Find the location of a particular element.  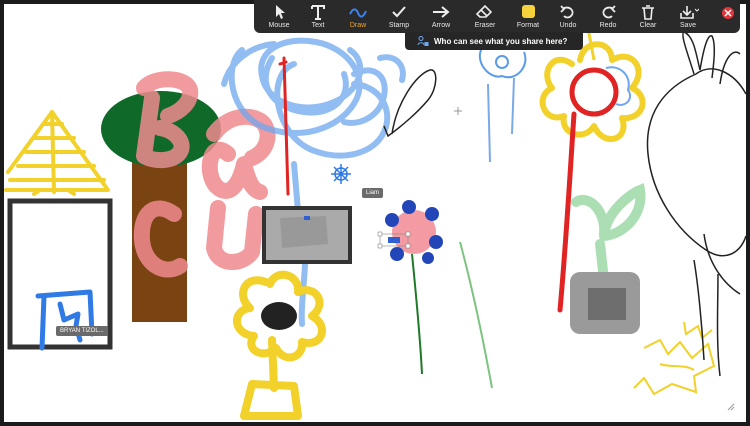

blue-flower-top is located at coordinates (503, 63).